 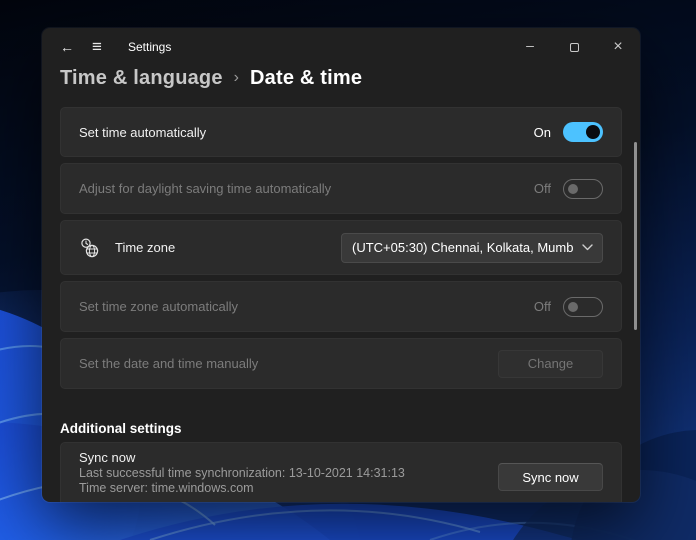 I want to click on set-time-automatically-toggle, so click(x=583, y=132).